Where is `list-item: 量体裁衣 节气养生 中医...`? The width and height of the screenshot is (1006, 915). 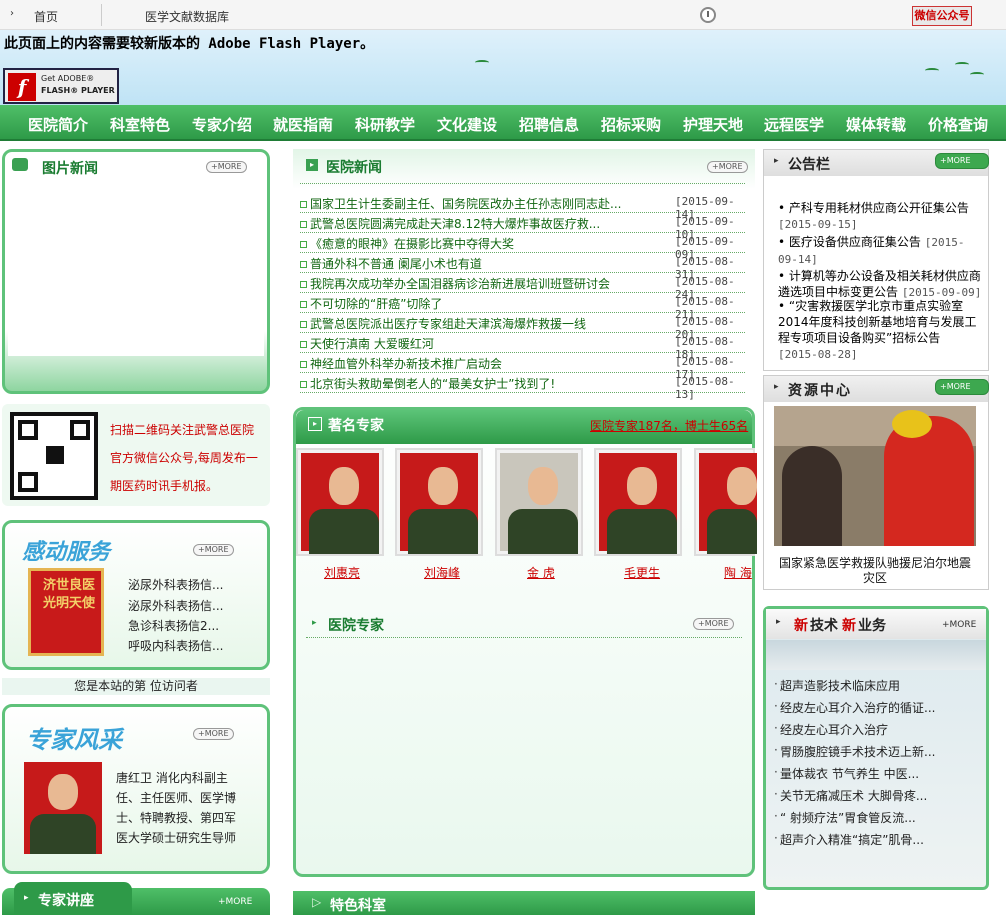
list-item: 量体裁衣 节气养生 中医... is located at coordinates (846, 773).